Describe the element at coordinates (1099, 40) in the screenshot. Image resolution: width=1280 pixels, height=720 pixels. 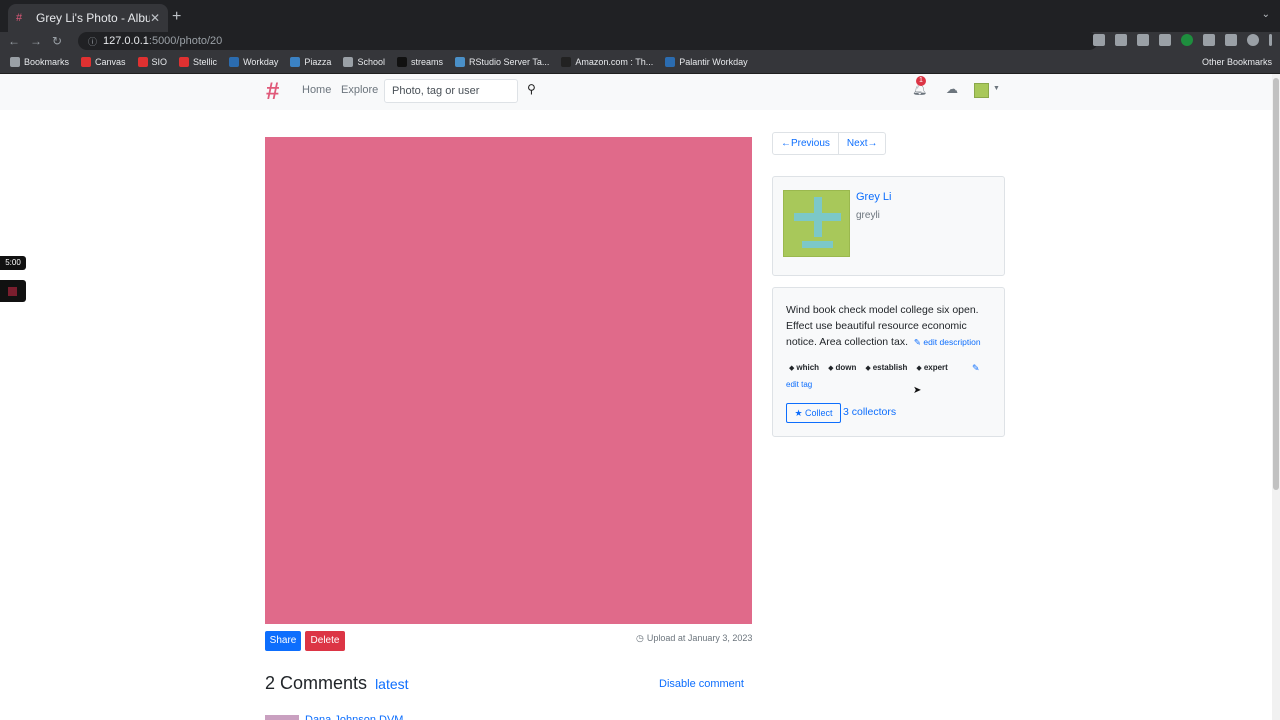
I see `share-page-icon` at that location.